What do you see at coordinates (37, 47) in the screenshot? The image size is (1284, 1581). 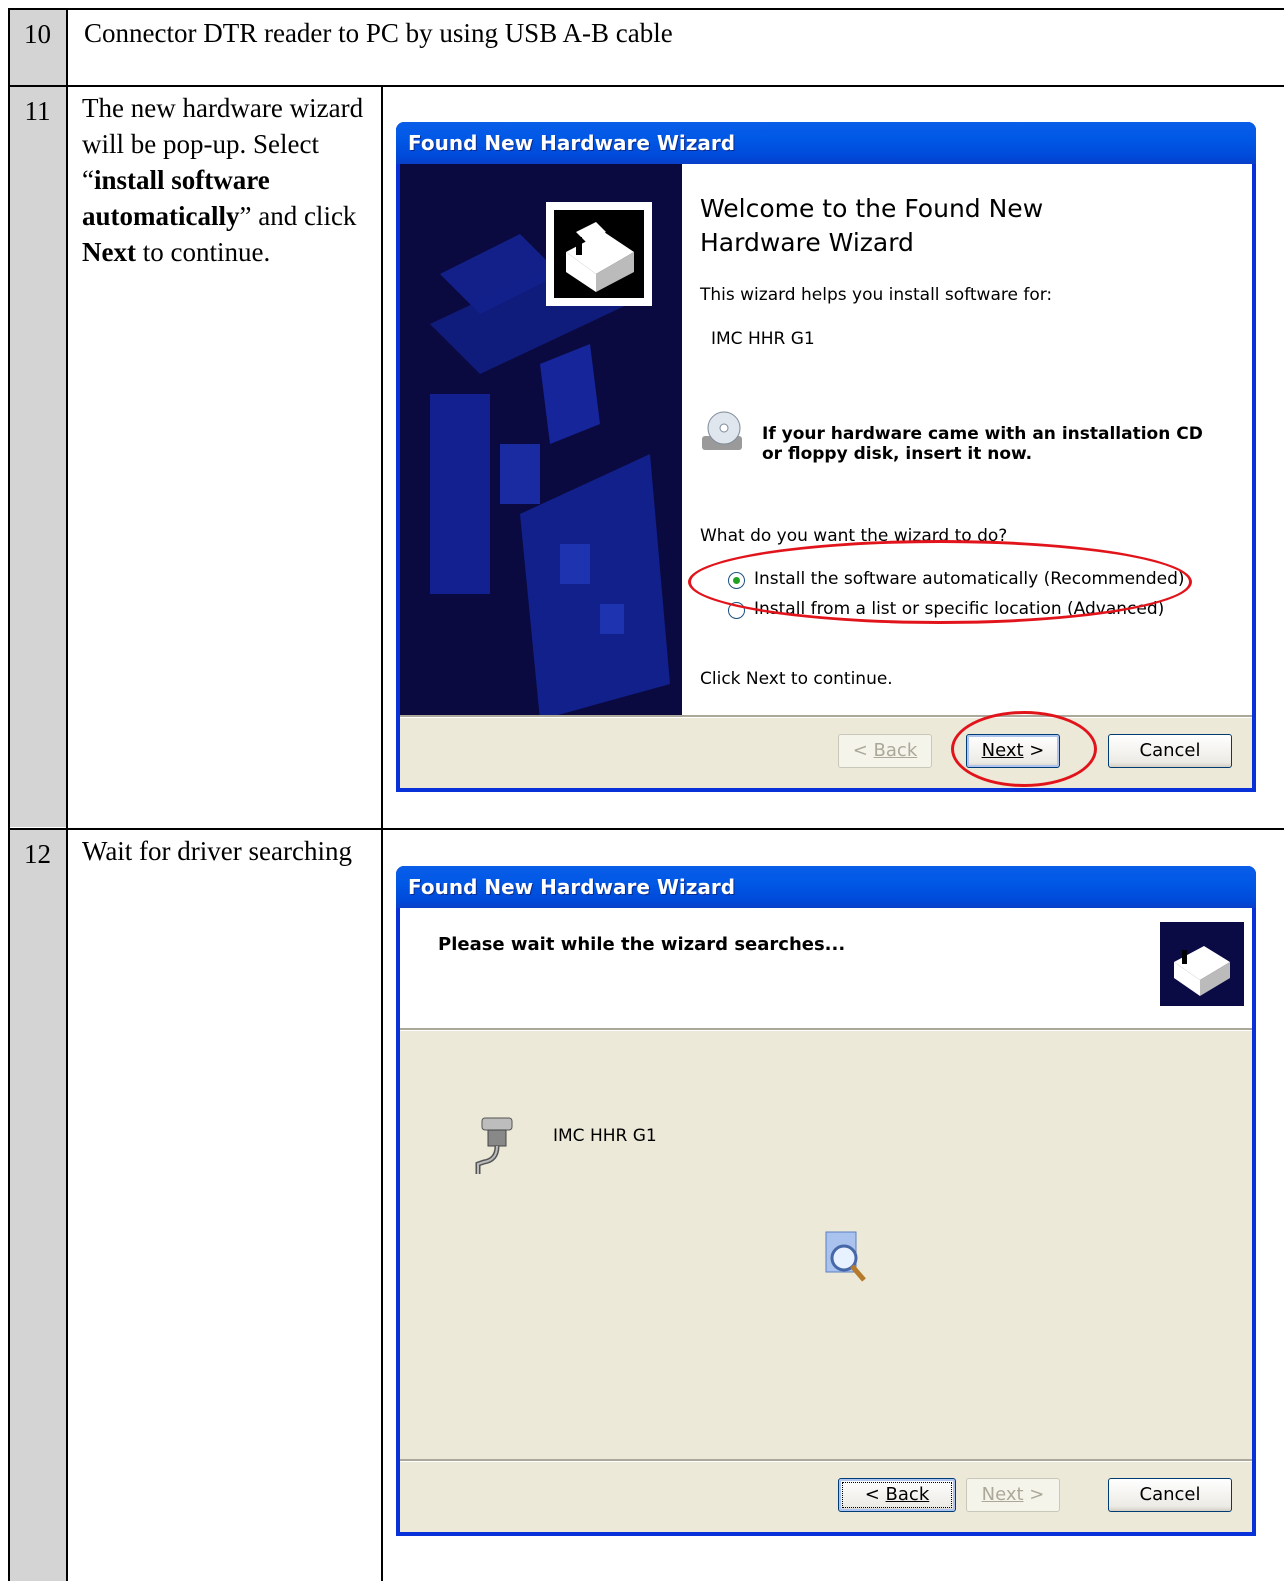 I see `step-number-10: 10` at bounding box center [37, 47].